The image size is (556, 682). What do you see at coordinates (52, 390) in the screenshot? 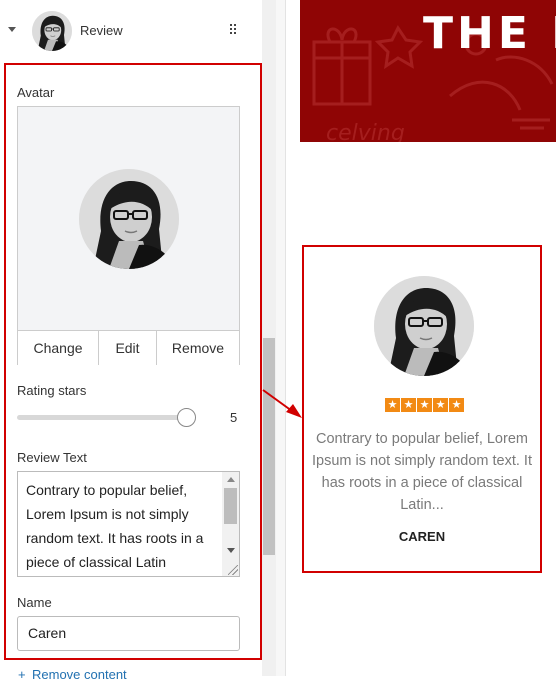
I see `rating-stars-label: Rating stars` at bounding box center [52, 390].